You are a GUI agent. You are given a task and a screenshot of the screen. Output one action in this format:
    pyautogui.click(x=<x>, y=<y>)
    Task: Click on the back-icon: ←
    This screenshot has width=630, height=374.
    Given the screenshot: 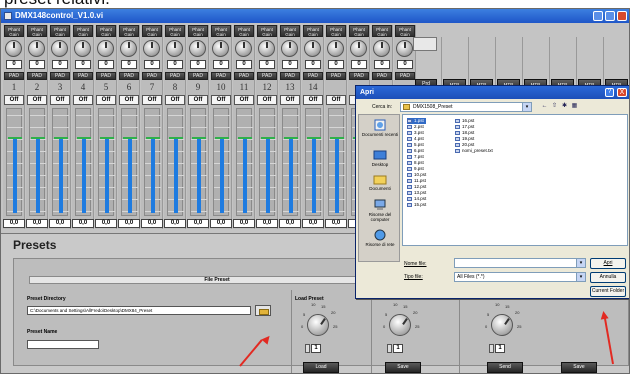 What is the action you would take?
    pyautogui.click(x=544, y=106)
    